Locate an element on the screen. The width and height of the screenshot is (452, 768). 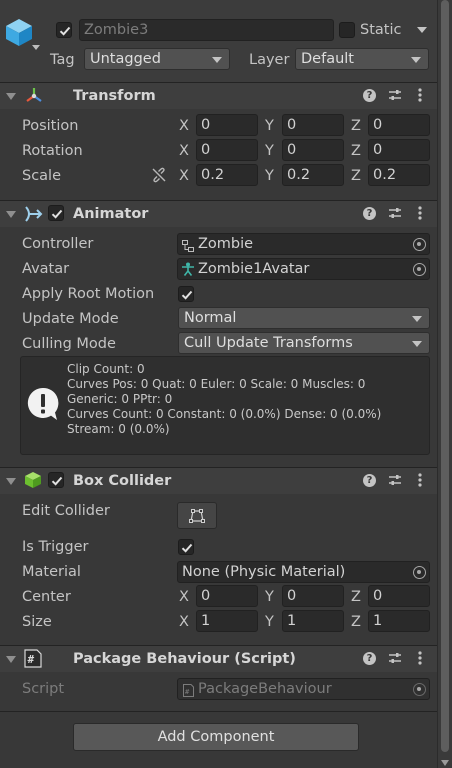
add-component-button: Add Component is located at coordinates (216, 737).